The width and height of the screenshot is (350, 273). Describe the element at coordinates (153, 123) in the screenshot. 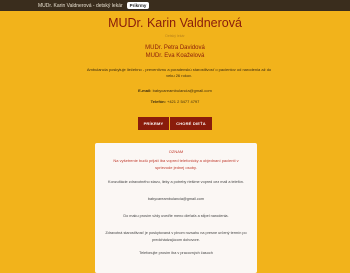

I see `prikrmy-button: PRÍKRMY` at that location.